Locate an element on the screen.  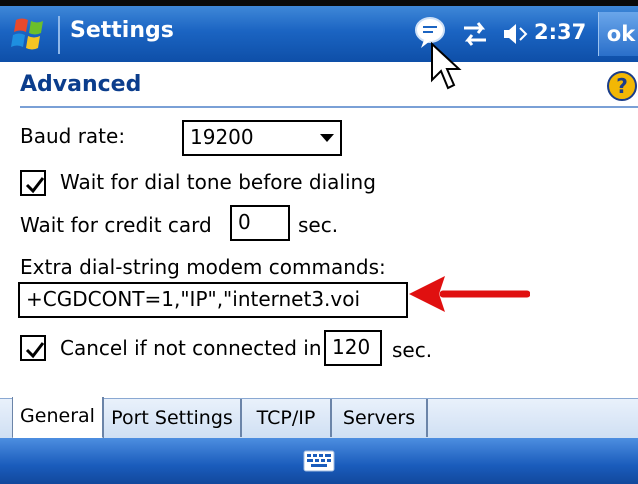
ok-button: ok is located at coordinates (618, 34).